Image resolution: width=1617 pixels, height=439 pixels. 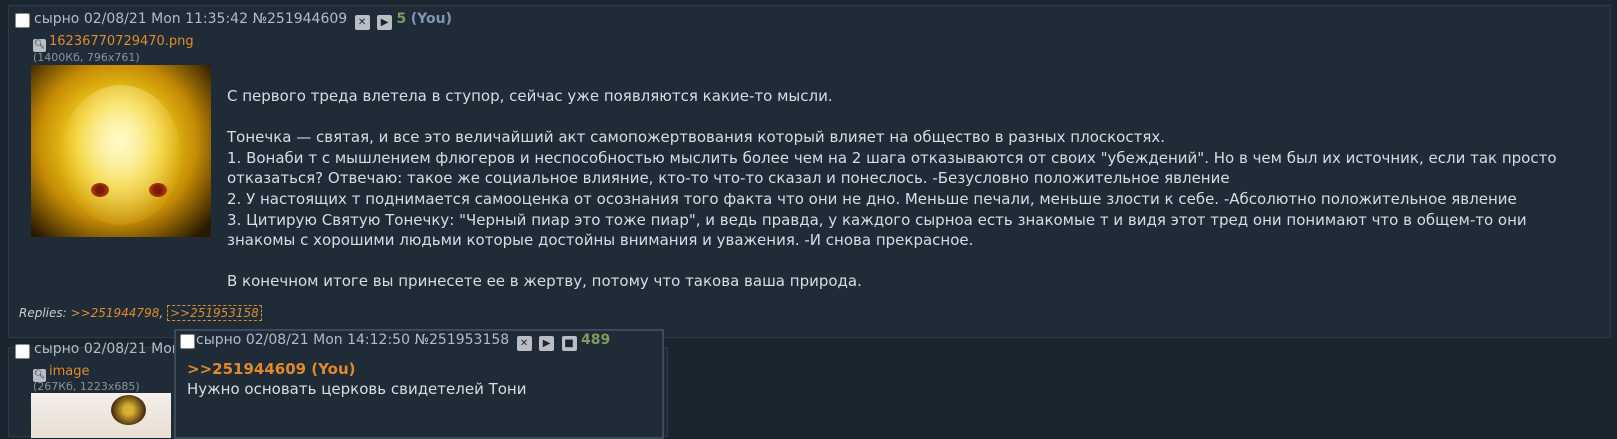 I want to click on file-info: (1400Кб, 796x761), so click(x=86, y=57).